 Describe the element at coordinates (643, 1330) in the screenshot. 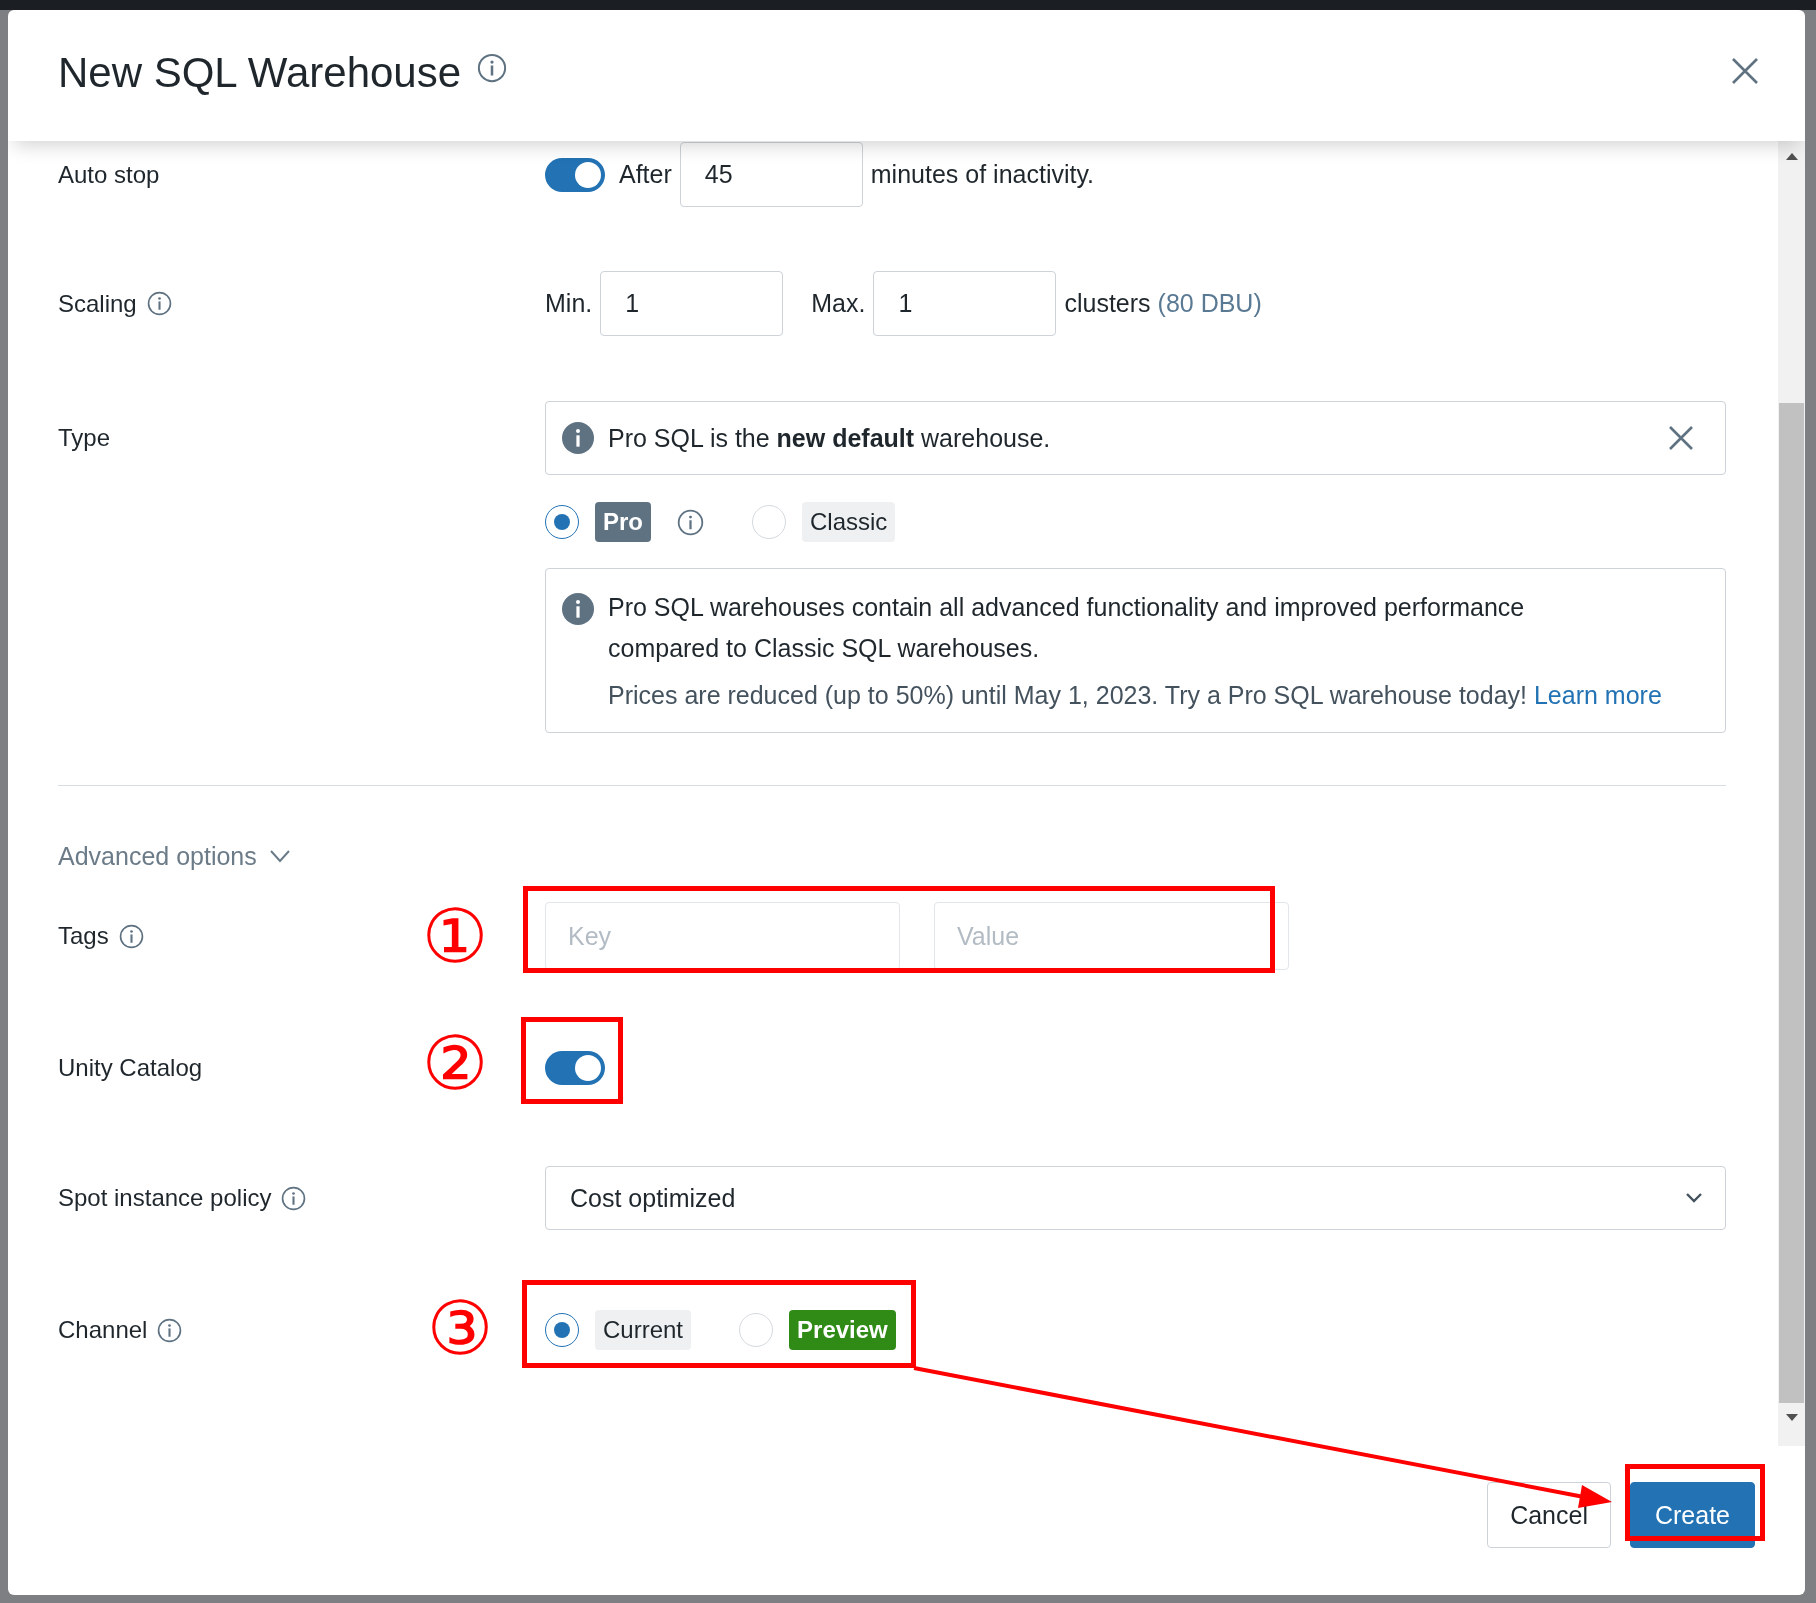

I see `option-label: Current` at that location.